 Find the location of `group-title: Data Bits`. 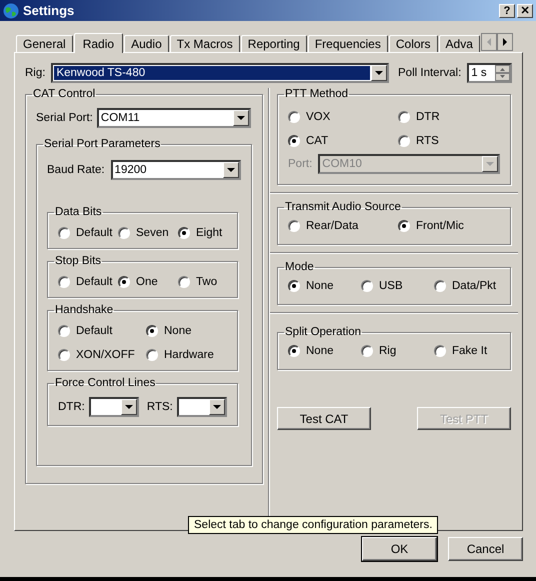

group-title: Data Bits is located at coordinates (78, 212).